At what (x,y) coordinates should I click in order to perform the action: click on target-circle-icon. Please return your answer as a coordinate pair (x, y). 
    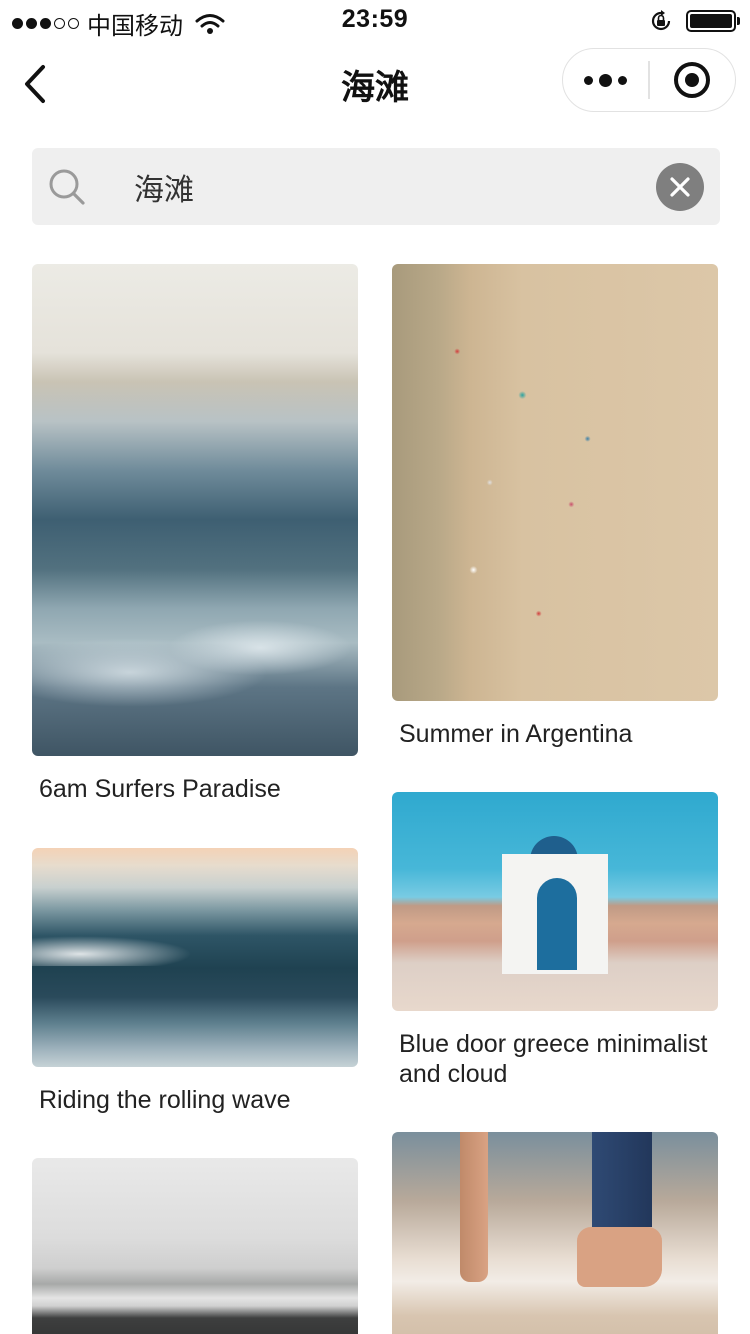
    Looking at the image, I should click on (692, 80).